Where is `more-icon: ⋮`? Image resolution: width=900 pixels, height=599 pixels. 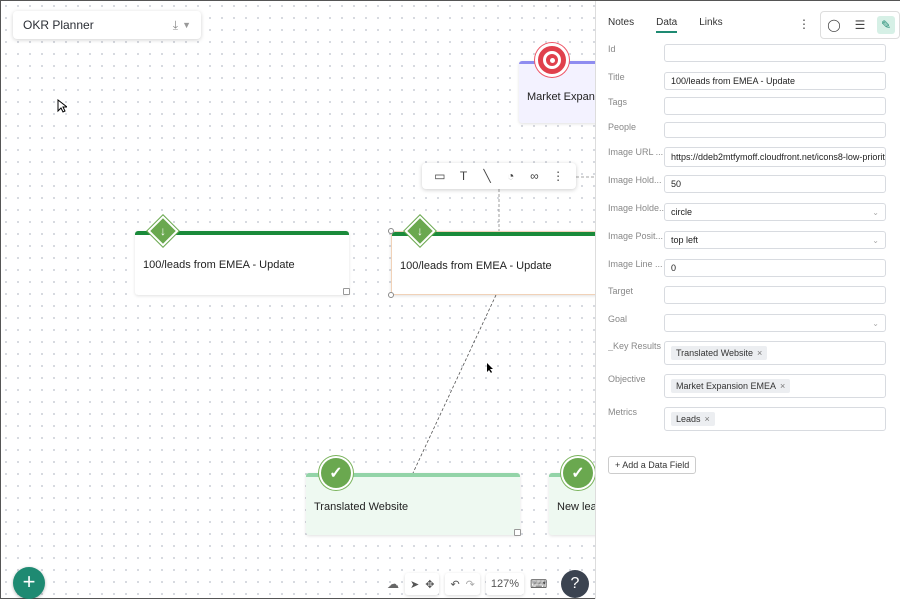 more-icon: ⋮ is located at coordinates (558, 176).